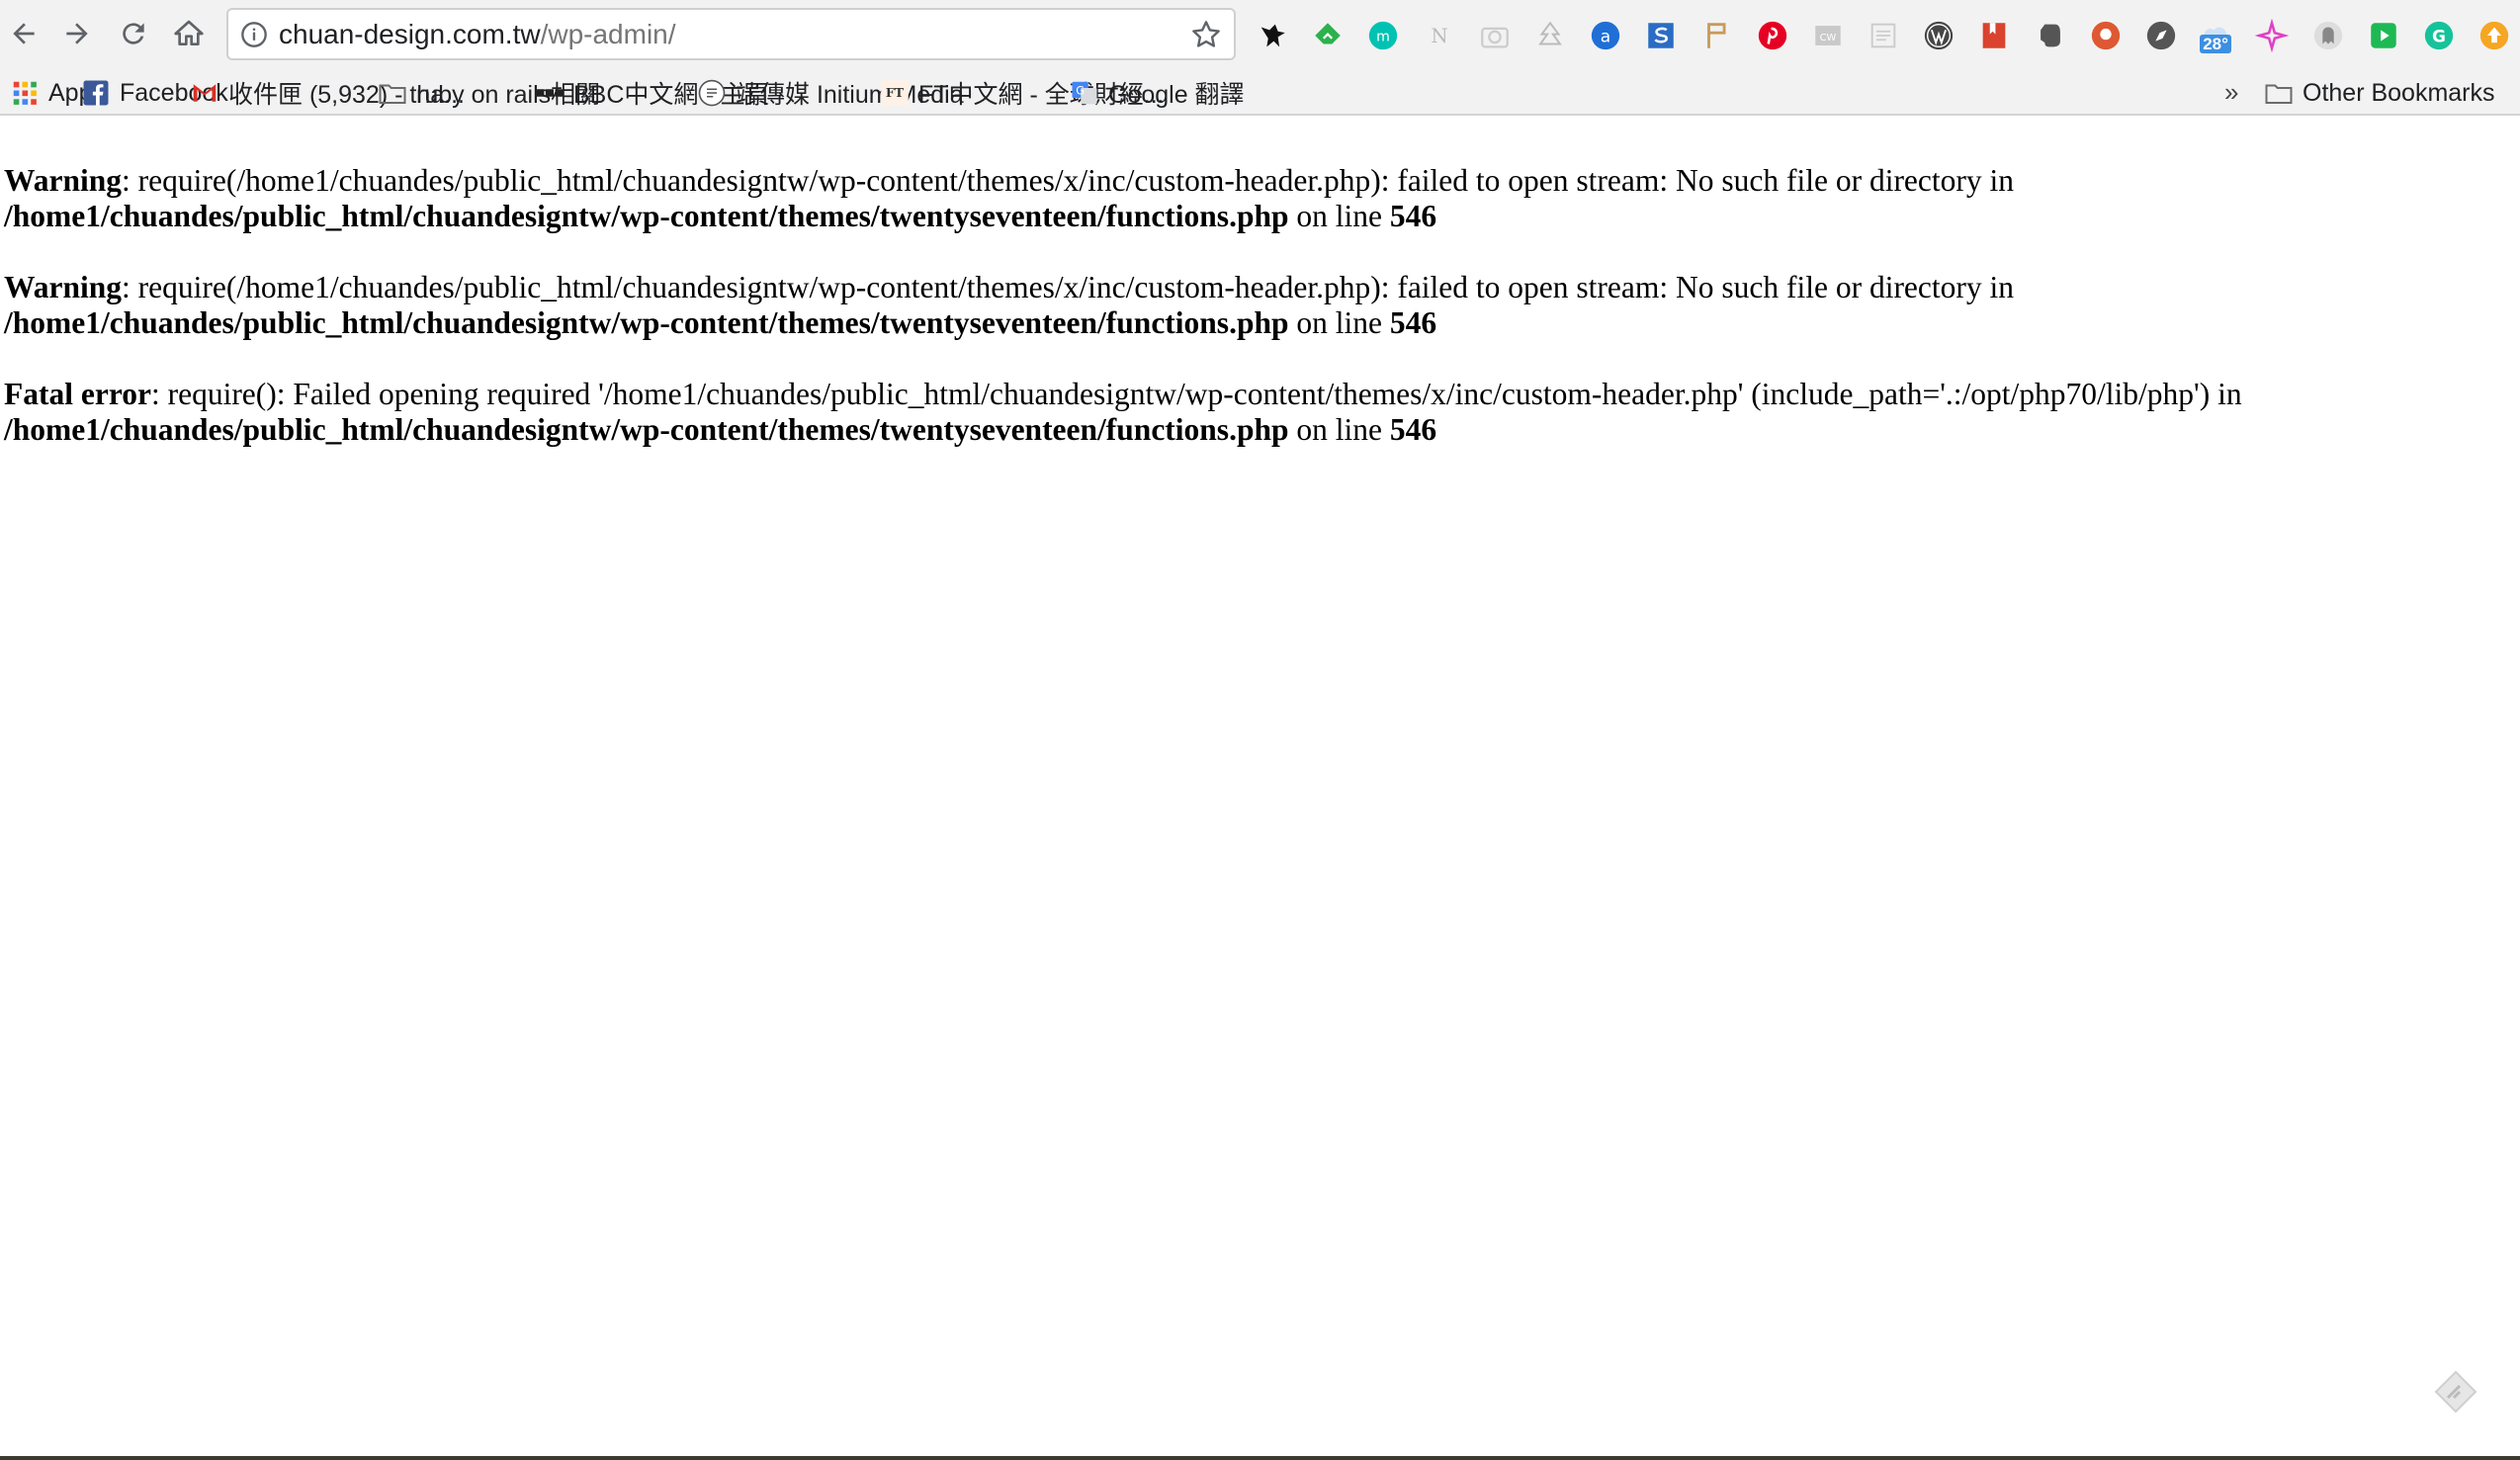  I want to click on apps-grid-icon, so click(25, 93).